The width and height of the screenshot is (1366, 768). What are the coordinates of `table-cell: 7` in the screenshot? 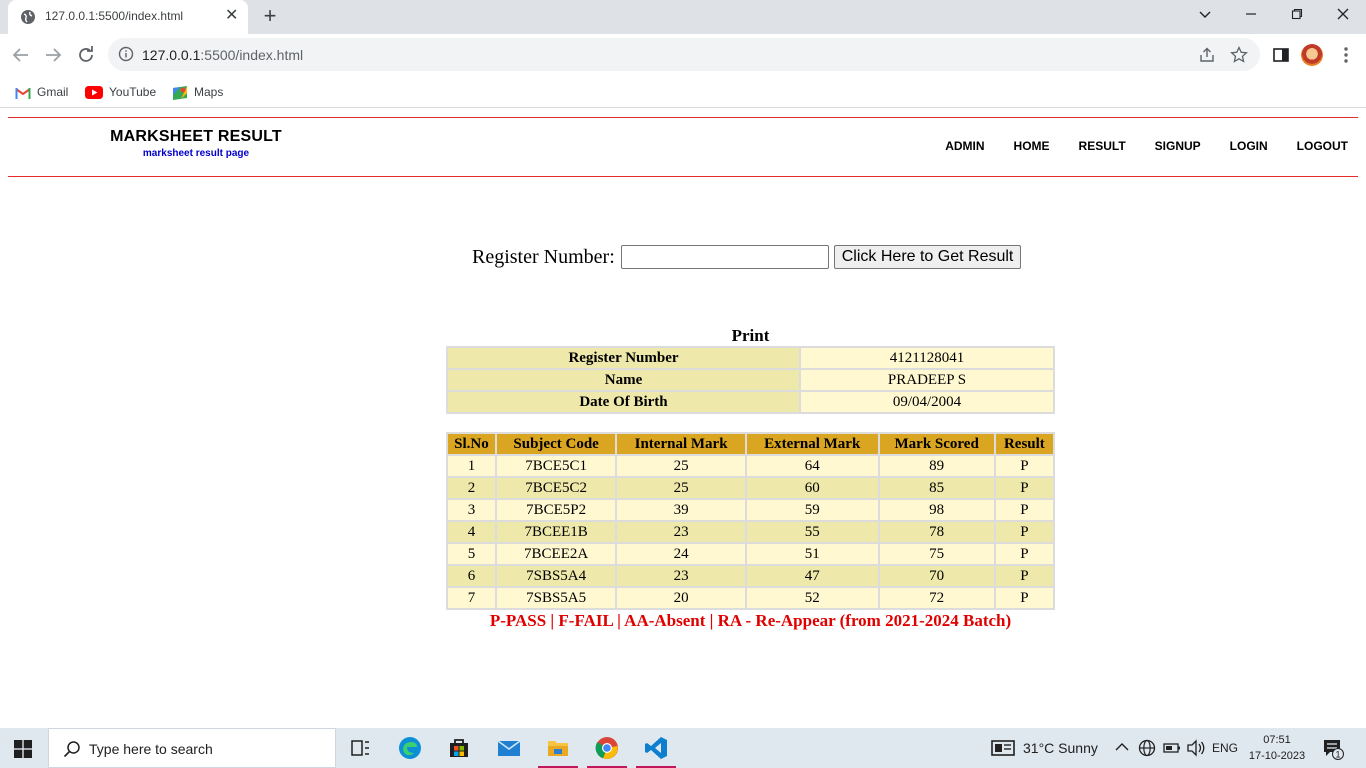 It's located at (471, 598).